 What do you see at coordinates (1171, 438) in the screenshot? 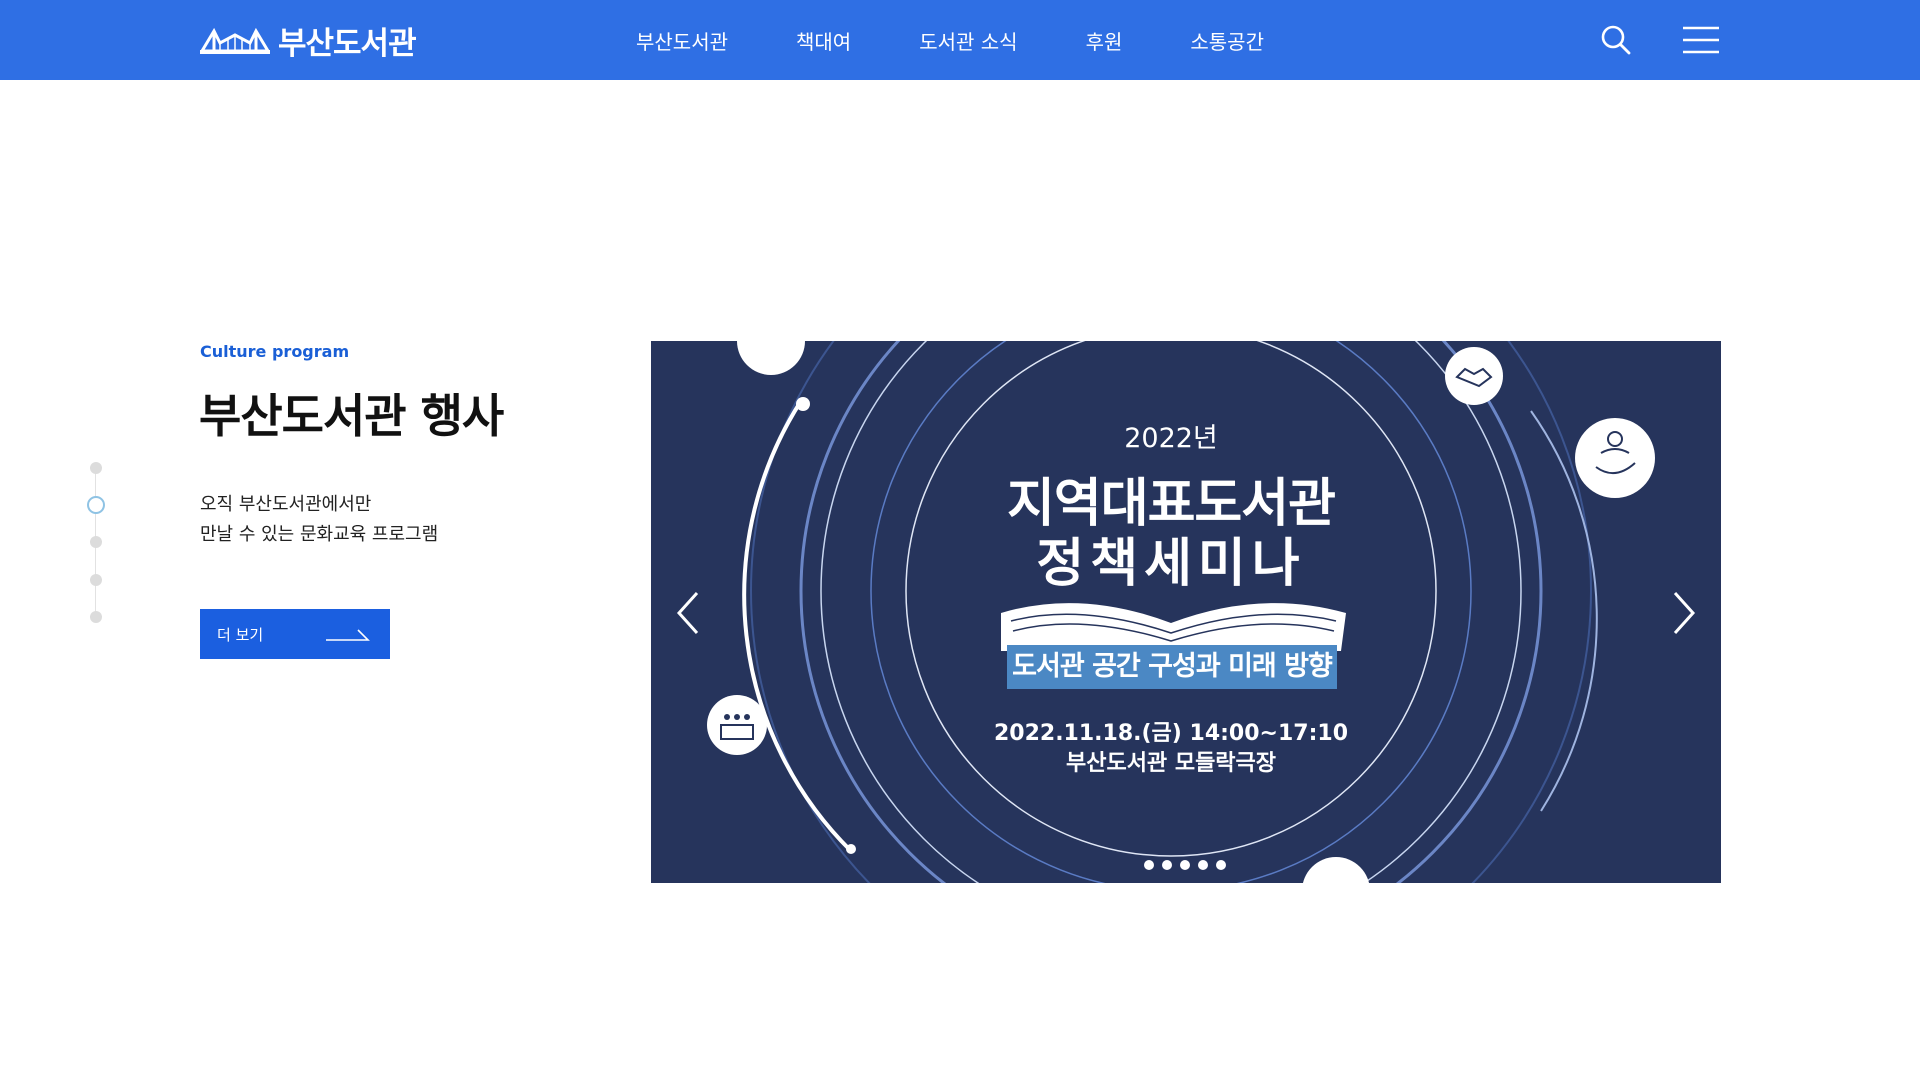
I see `banner-year: 2022년` at bounding box center [1171, 438].